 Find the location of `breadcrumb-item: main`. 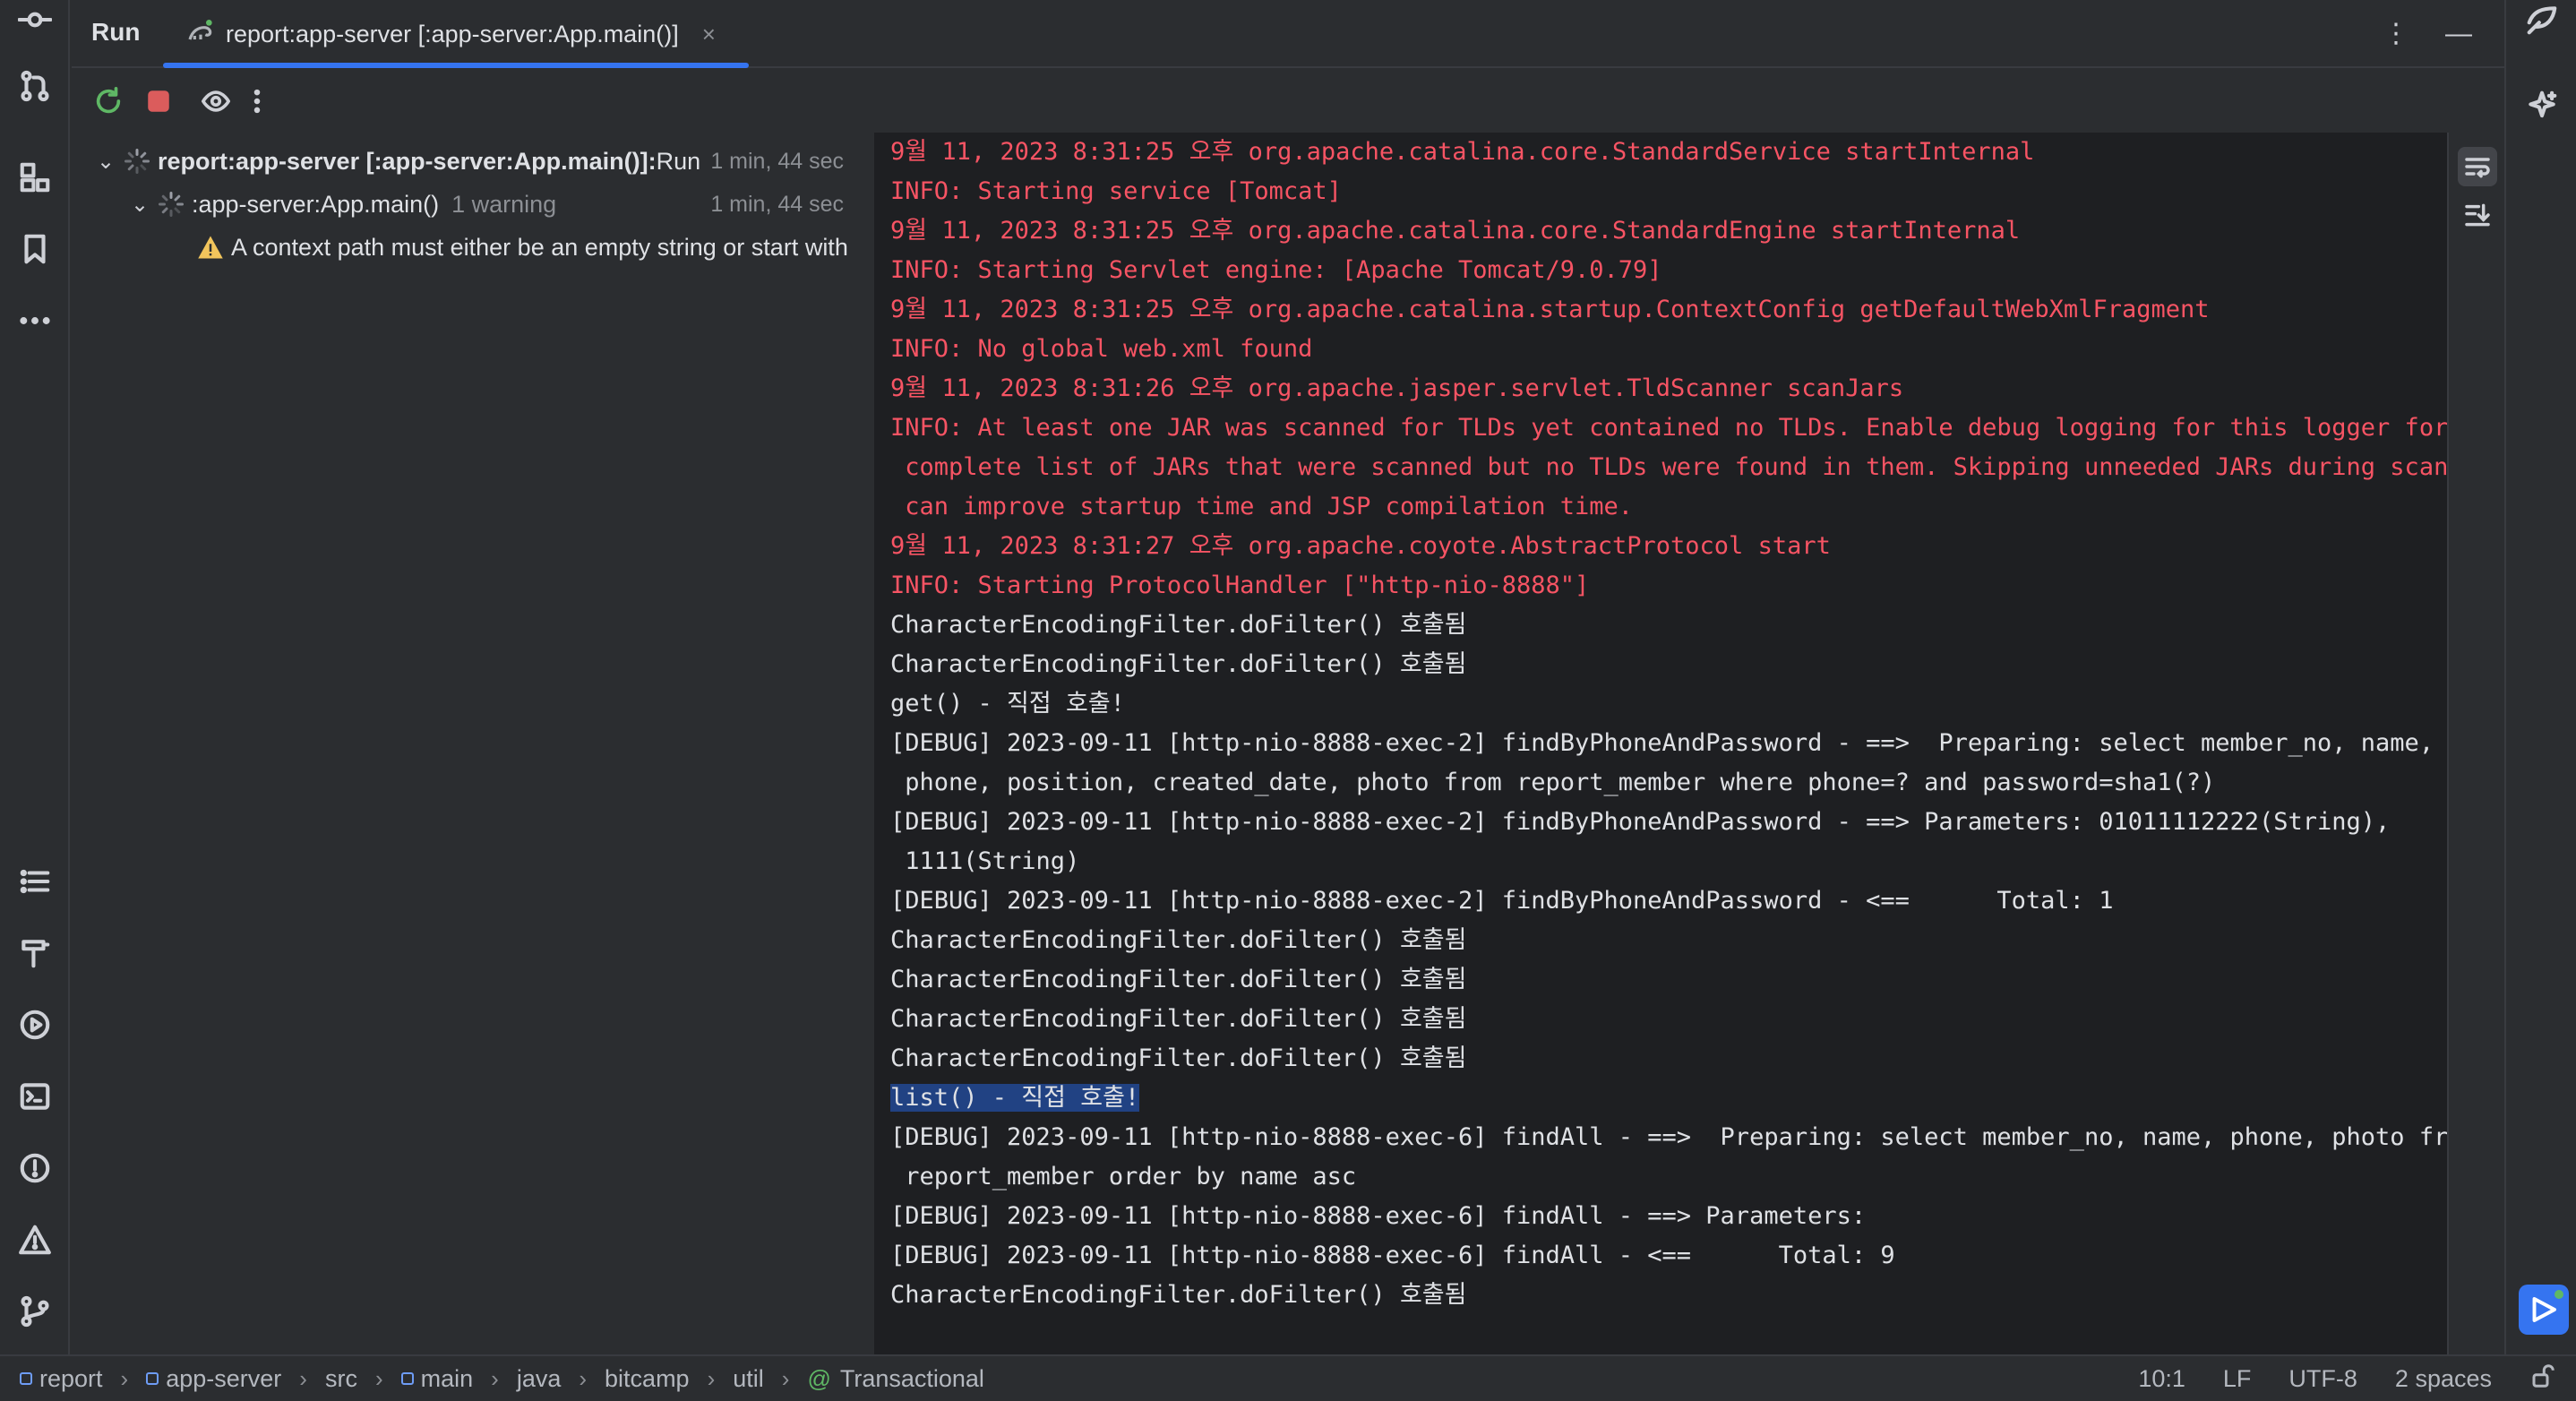

breadcrumb-item: main is located at coordinates (437, 1378).